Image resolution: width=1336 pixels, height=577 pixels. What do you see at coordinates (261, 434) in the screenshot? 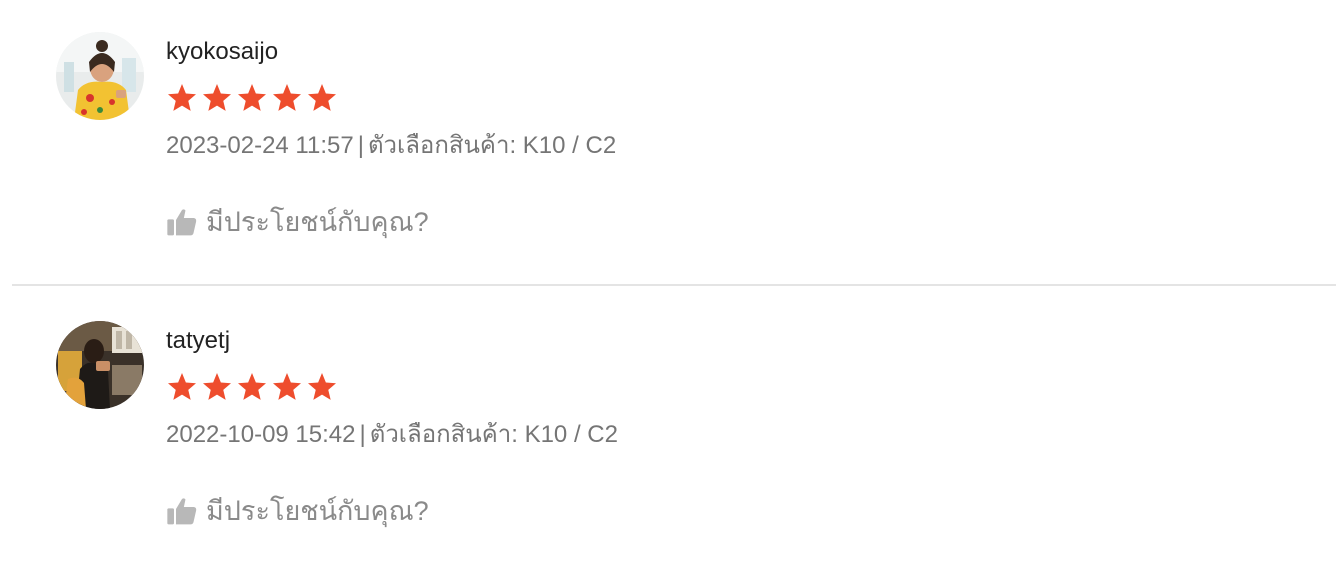
I see `review-date: 2022-10-09 15:42` at bounding box center [261, 434].